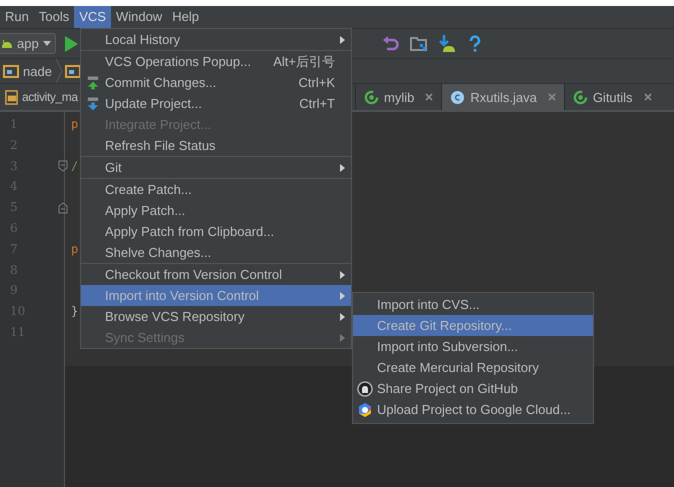 This screenshot has width=674, height=487. Describe the element at coordinates (7, 43) in the screenshot. I see `android-icon` at that location.